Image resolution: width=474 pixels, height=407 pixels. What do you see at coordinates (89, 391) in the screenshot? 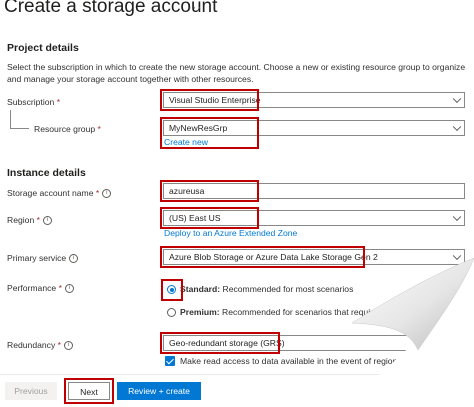
I see `next-highlight` at bounding box center [89, 391].